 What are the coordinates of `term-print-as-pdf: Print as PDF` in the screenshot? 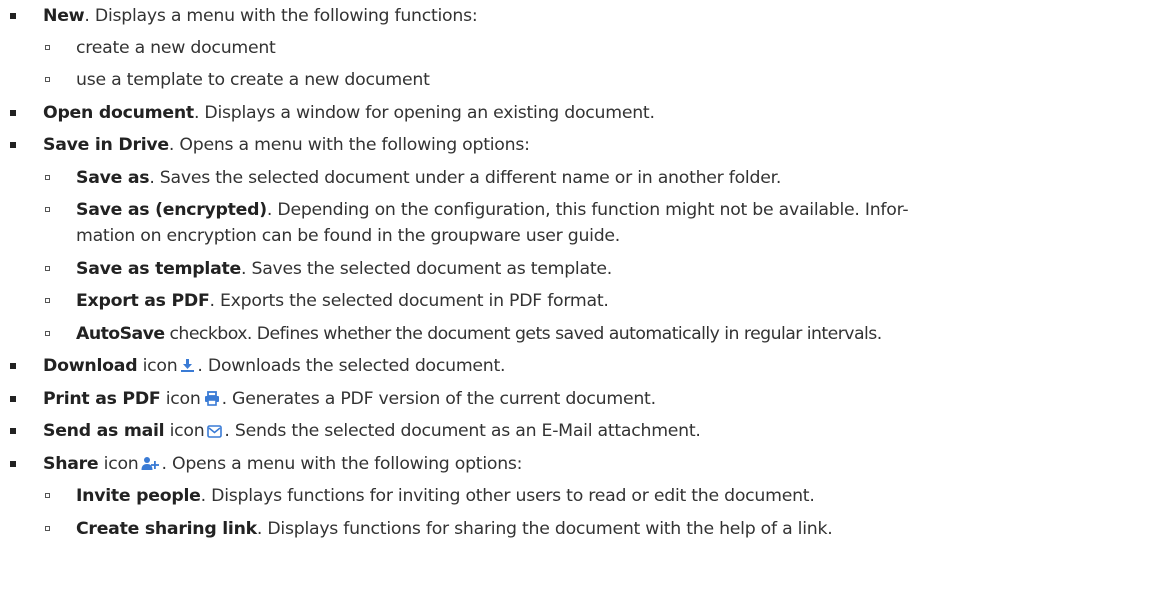 It's located at (102, 399).